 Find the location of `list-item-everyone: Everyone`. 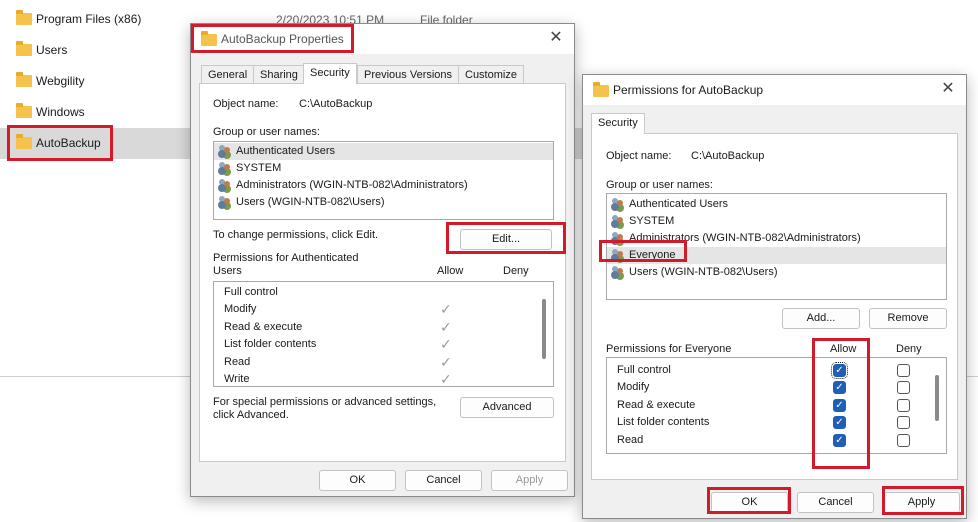

list-item-everyone: Everyone is located at coordinates (776, 255).